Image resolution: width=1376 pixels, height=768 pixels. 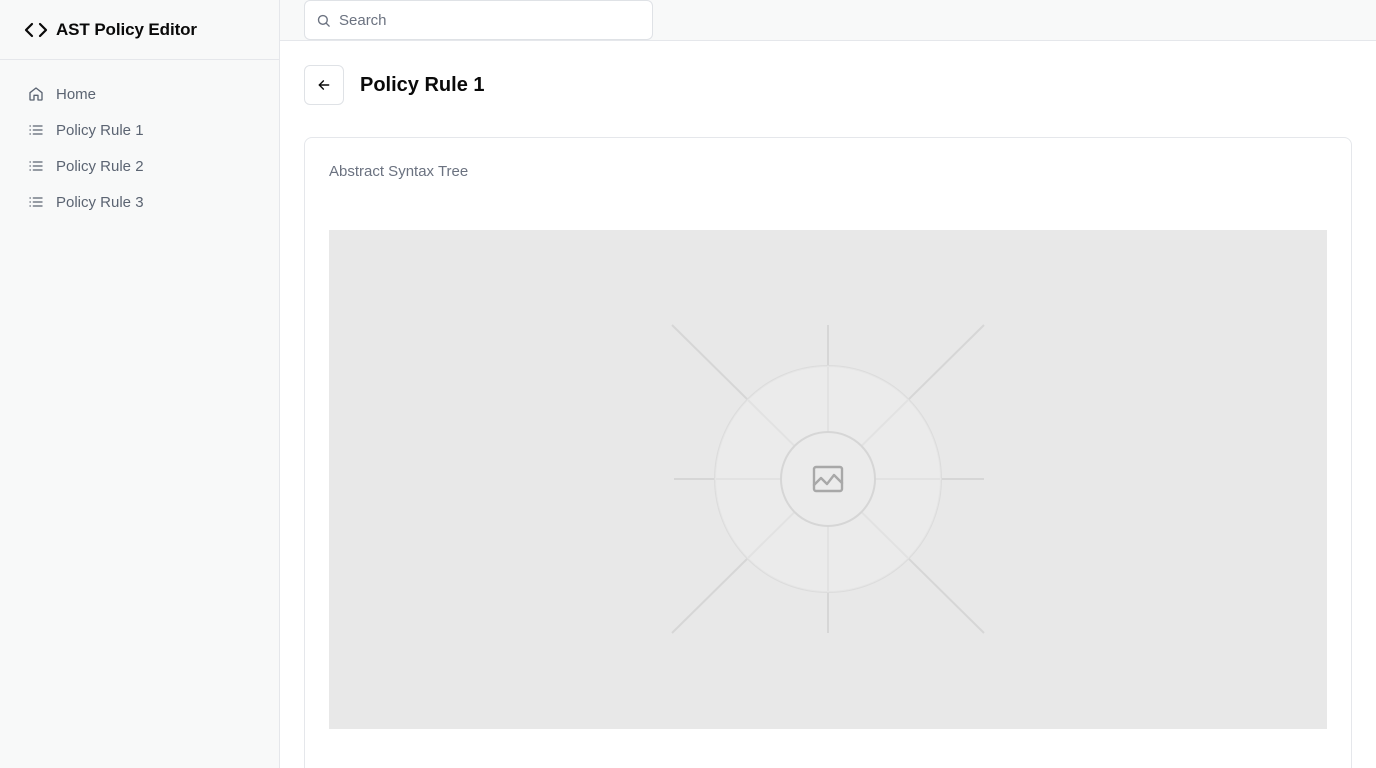 I want to click on search-icon, so click(x=323, y=20).